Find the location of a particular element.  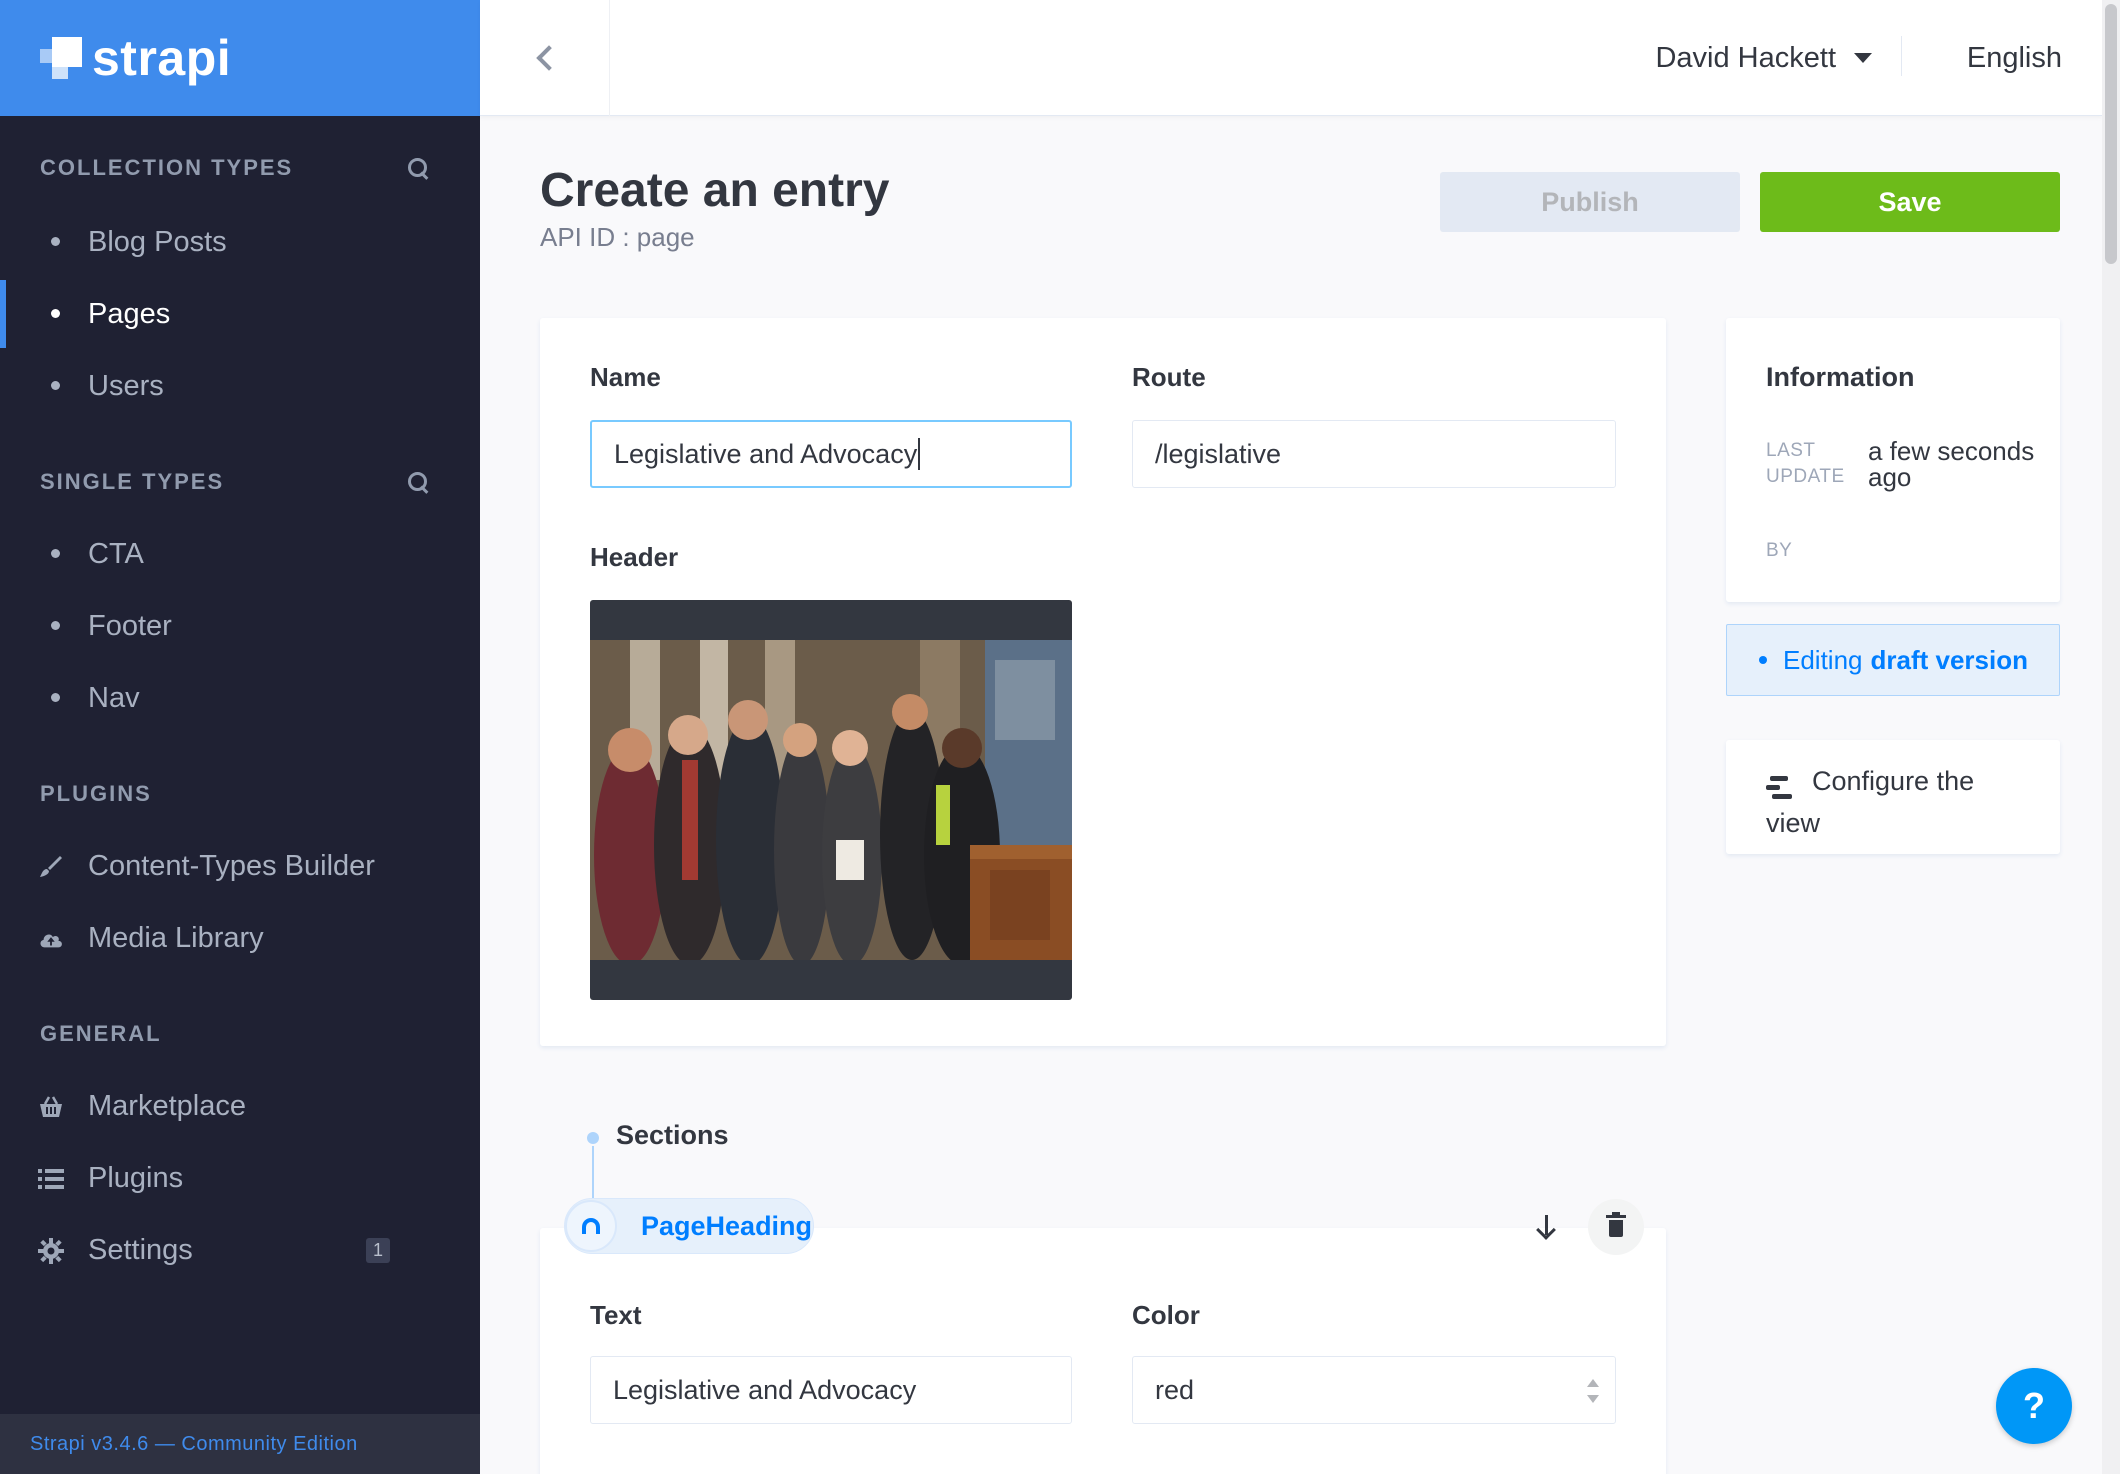

information-title: Information is located at coordinates (1840, 377).